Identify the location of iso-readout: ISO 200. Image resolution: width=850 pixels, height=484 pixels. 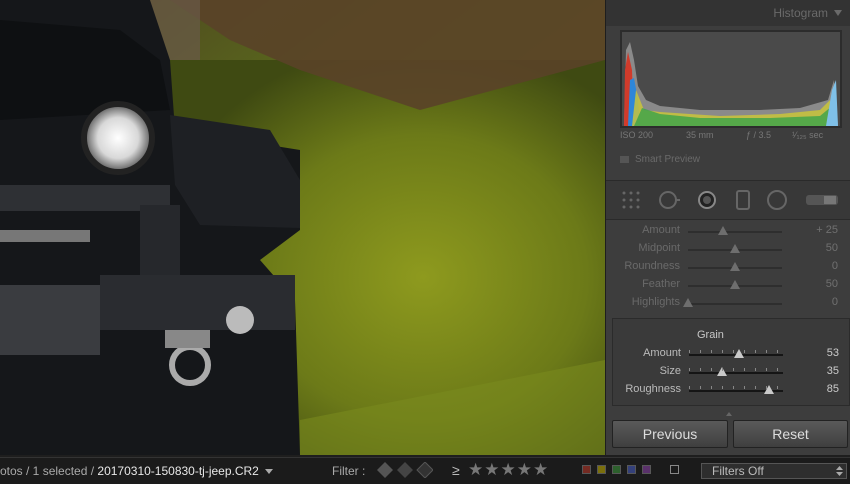
(637, 135).